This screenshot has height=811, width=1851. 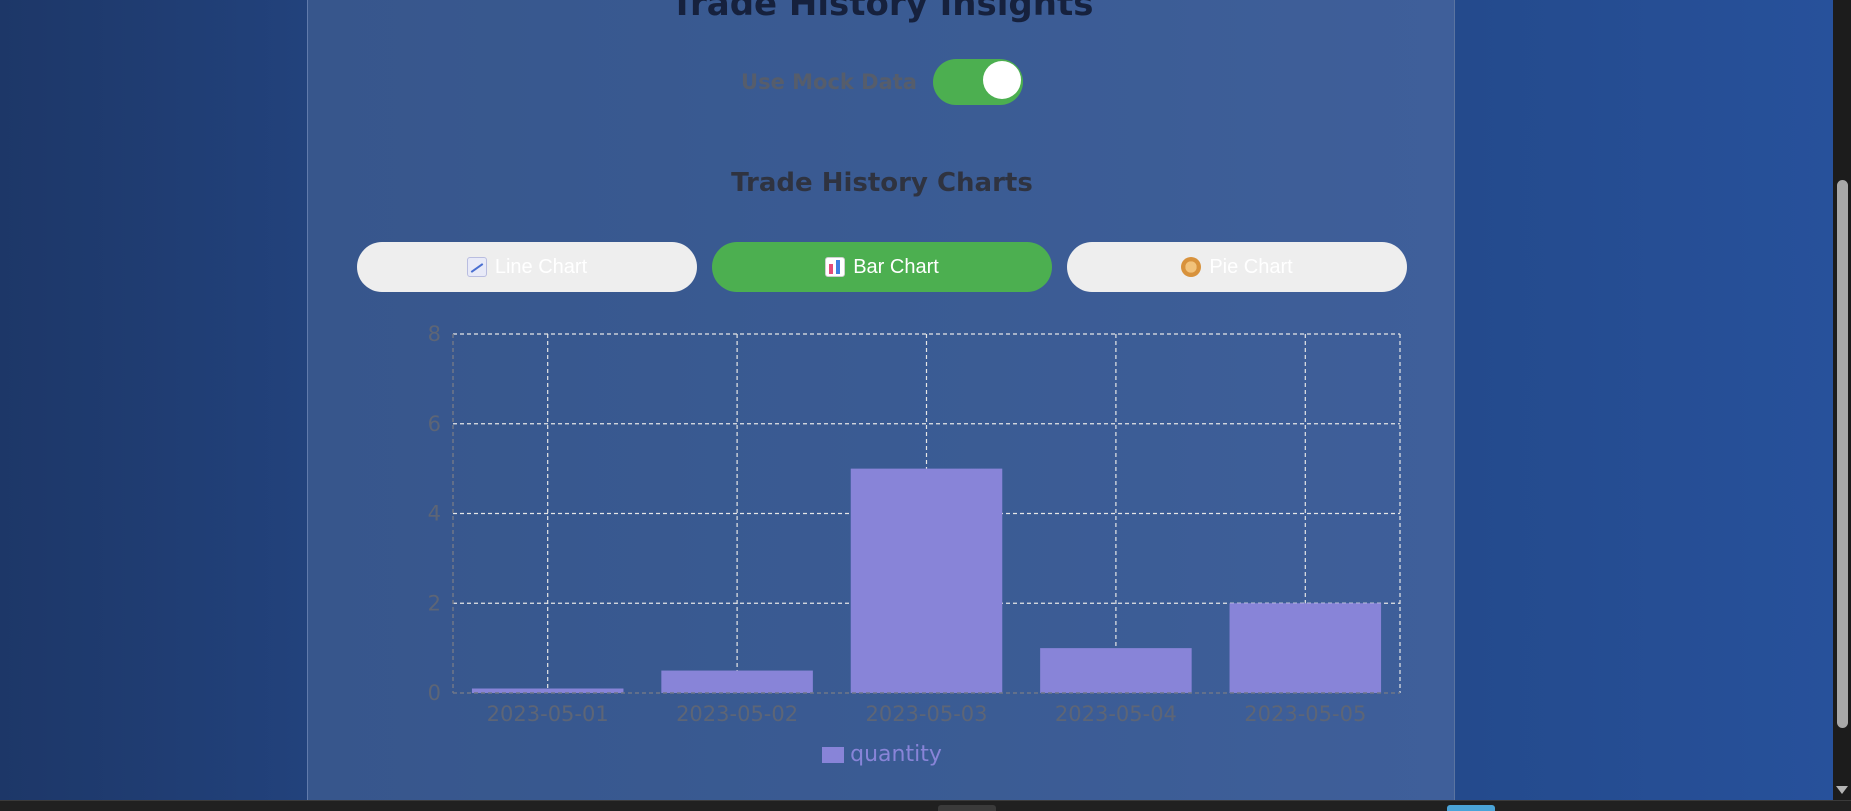 I want to click on scroll-down-arrow-icon, so click(x=1842, y=790).